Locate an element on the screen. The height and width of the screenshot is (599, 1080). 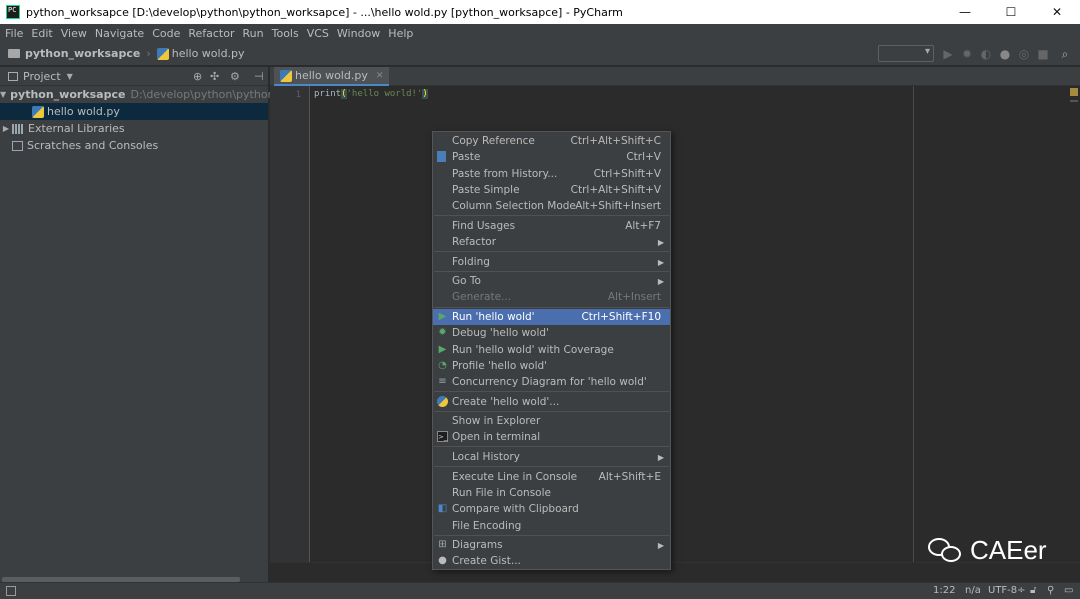
menu-refactor: Refactor is located at coordinates (211, 33).